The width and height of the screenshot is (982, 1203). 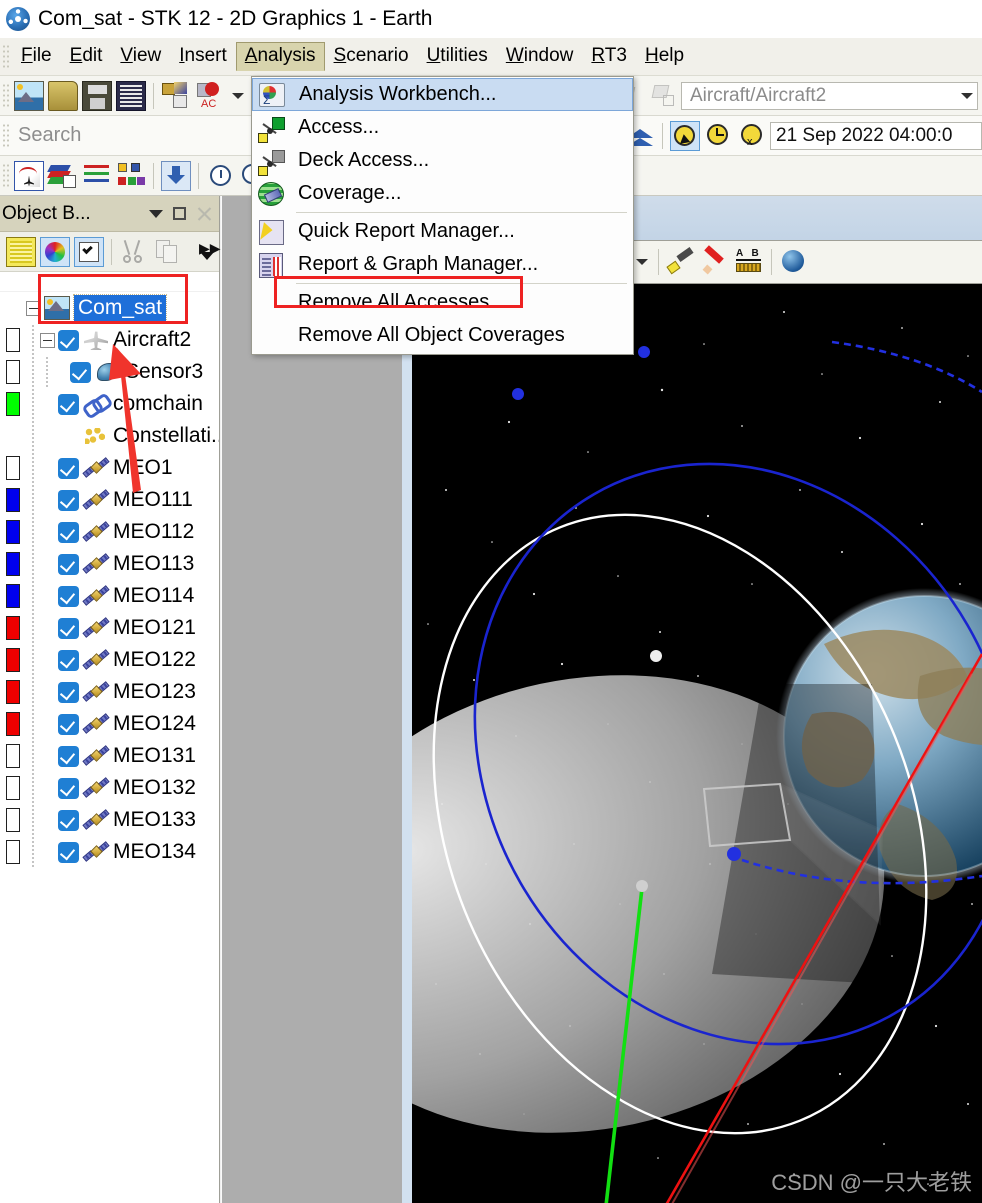 What do you see at coordinates (794, 262) in the screenshot?
I see `globe-icon` at bounding box center [794, 262].